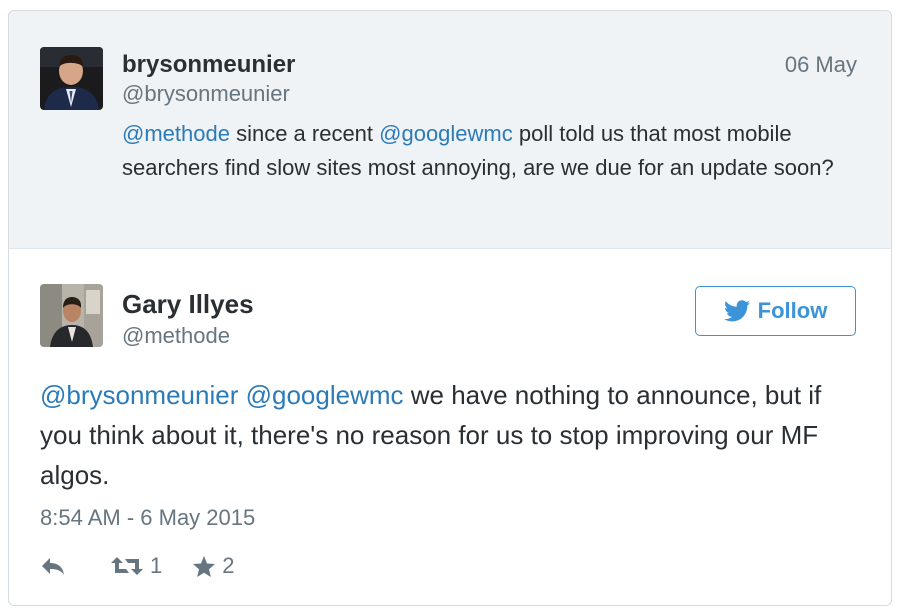  I want to click on tweet-timestamp: 8:54 AM - 6 May 2015, so click(147, 518).